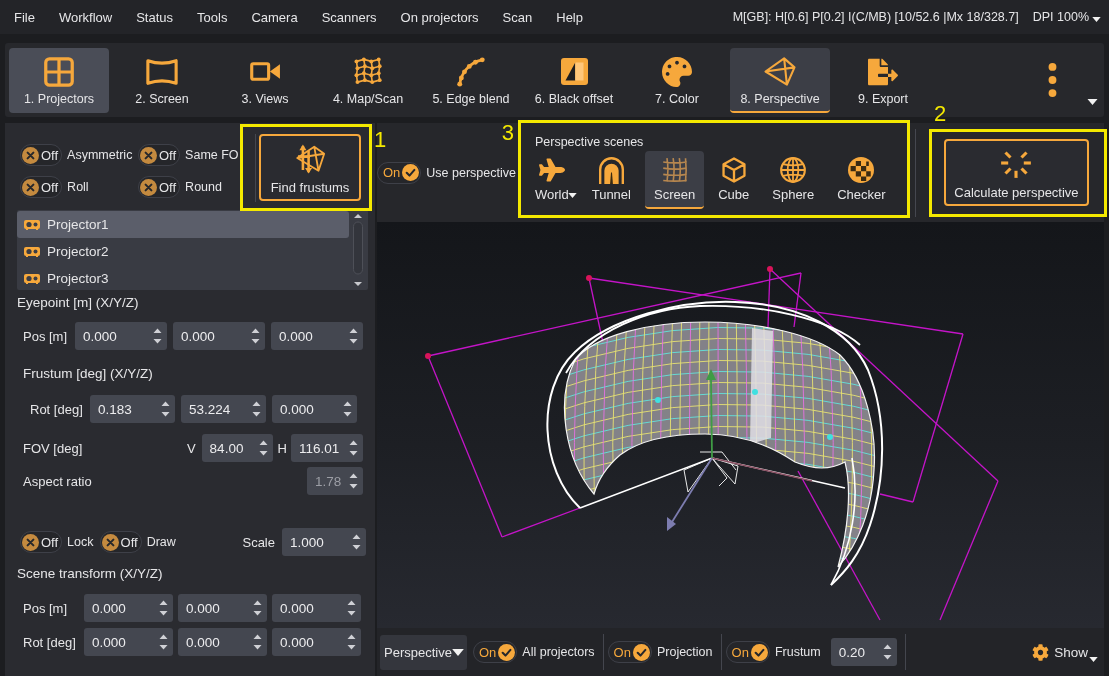 This screenshot has width=1109, height=676. I want to click on toggle-label: Same FO, so click(212, 155).